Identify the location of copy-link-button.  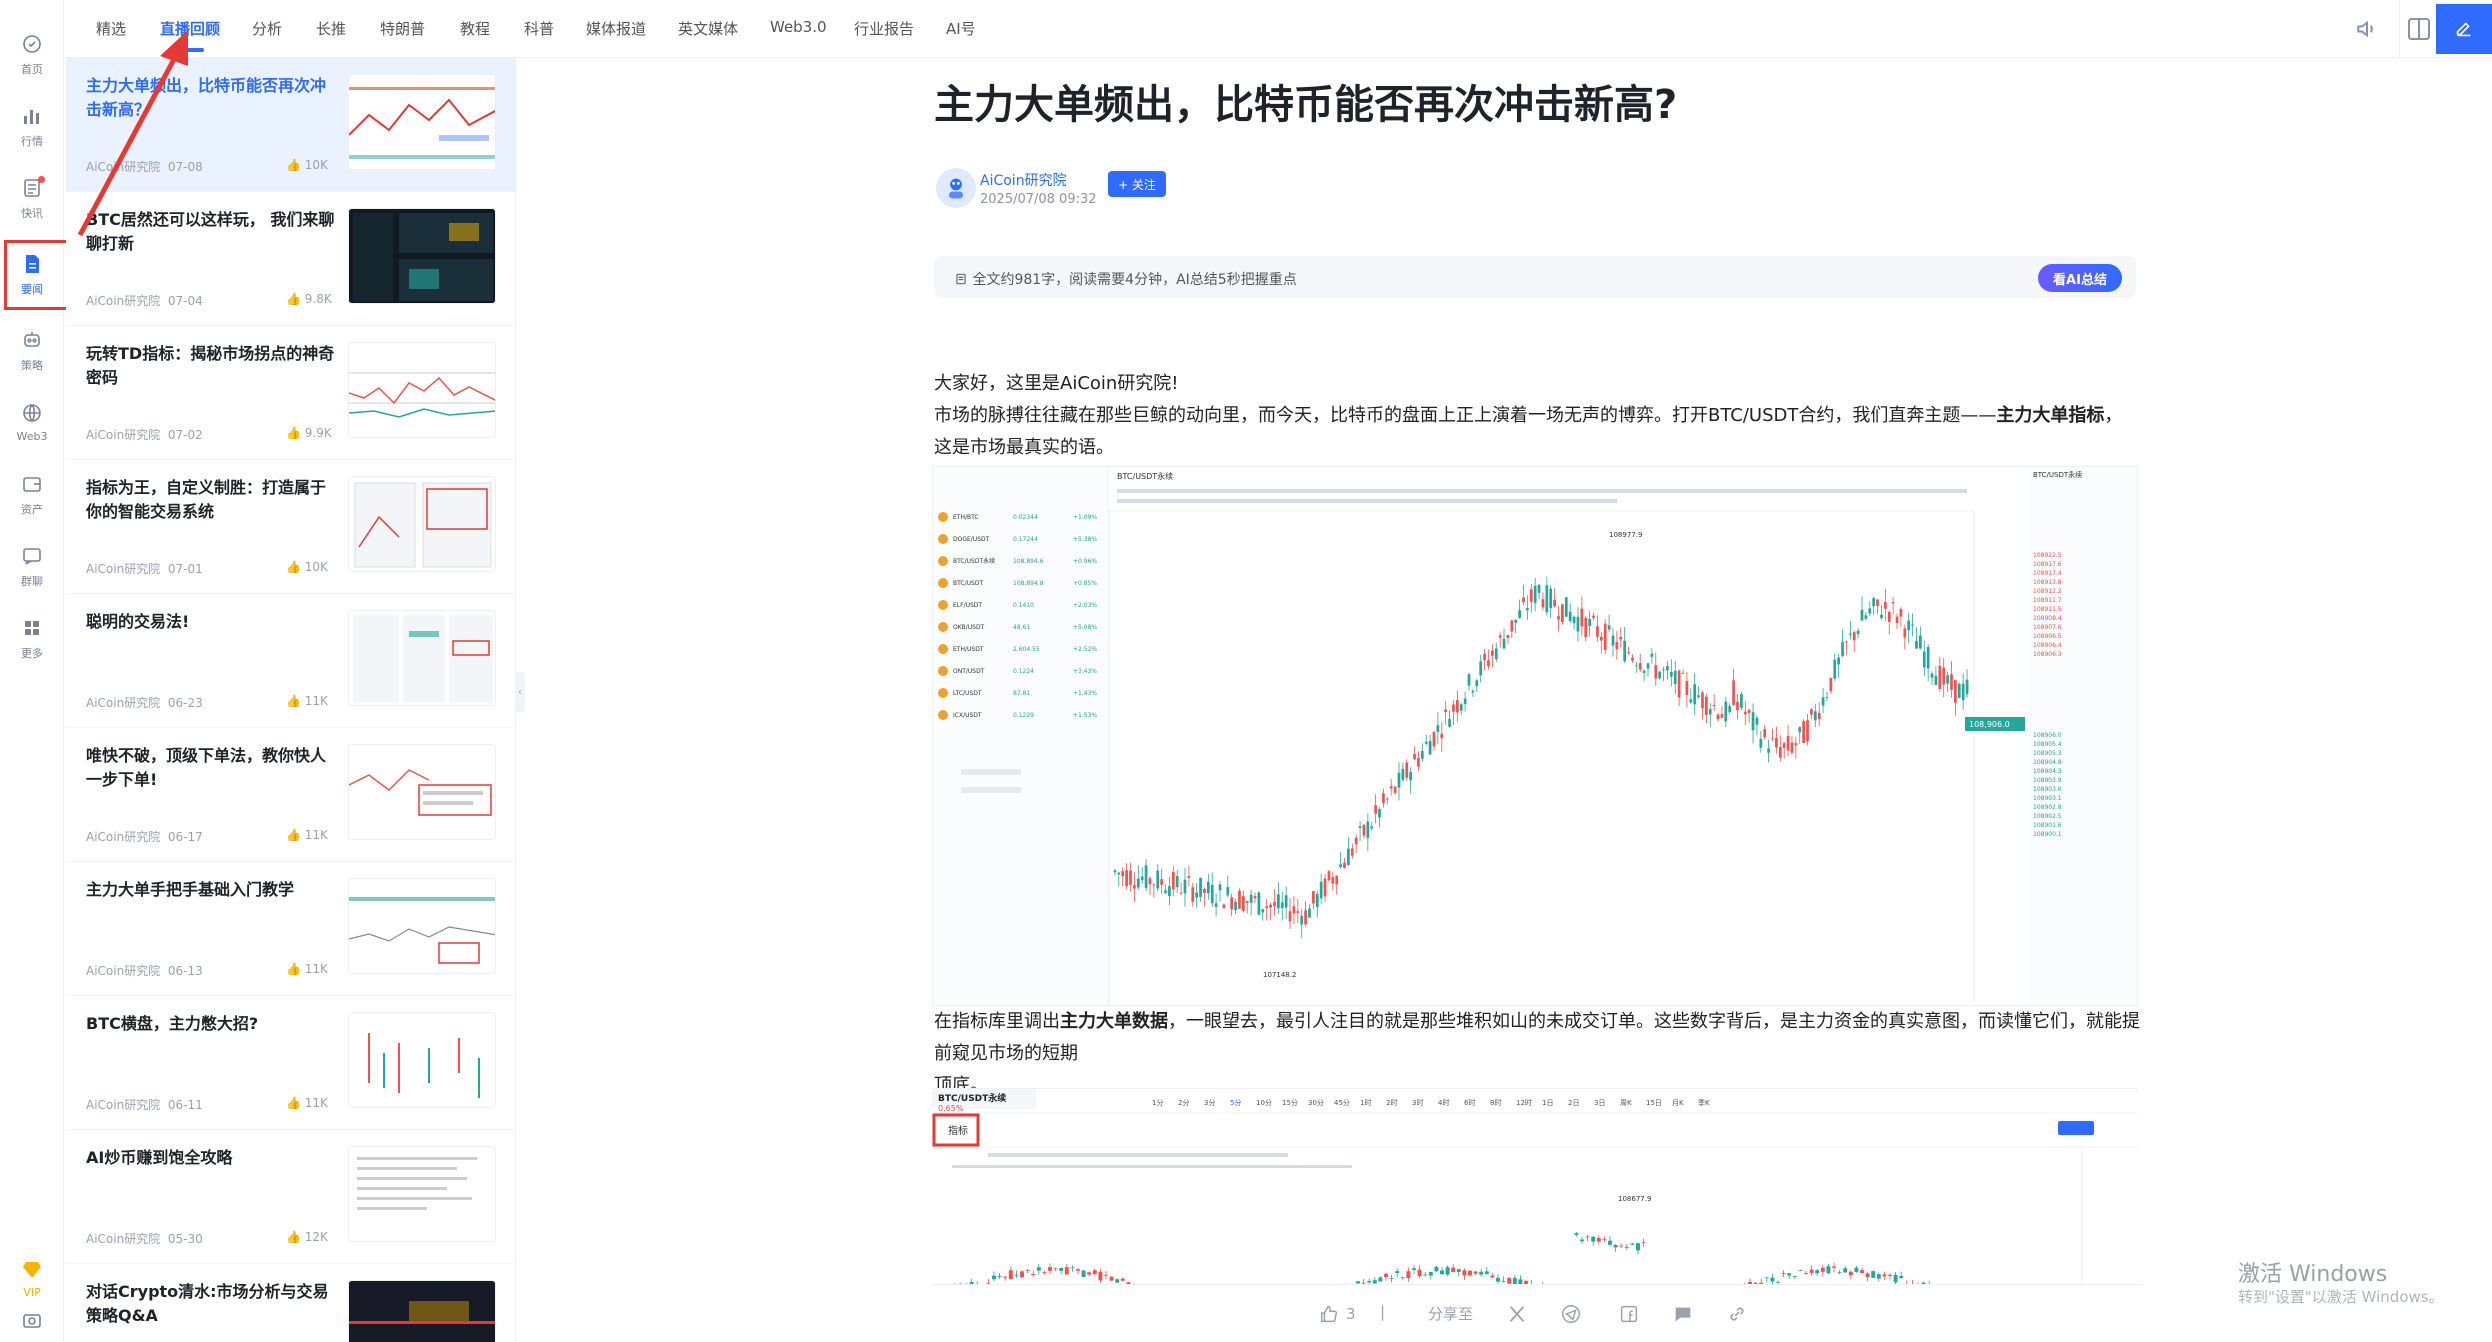
(1737, 1314).